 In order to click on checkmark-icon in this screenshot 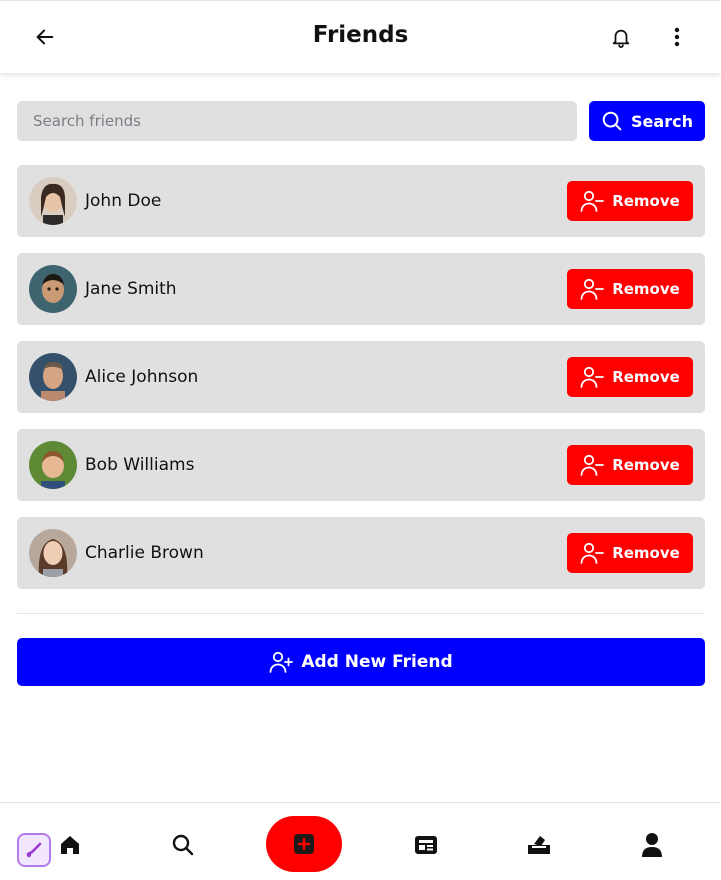, I will do `click(34, 850)`.